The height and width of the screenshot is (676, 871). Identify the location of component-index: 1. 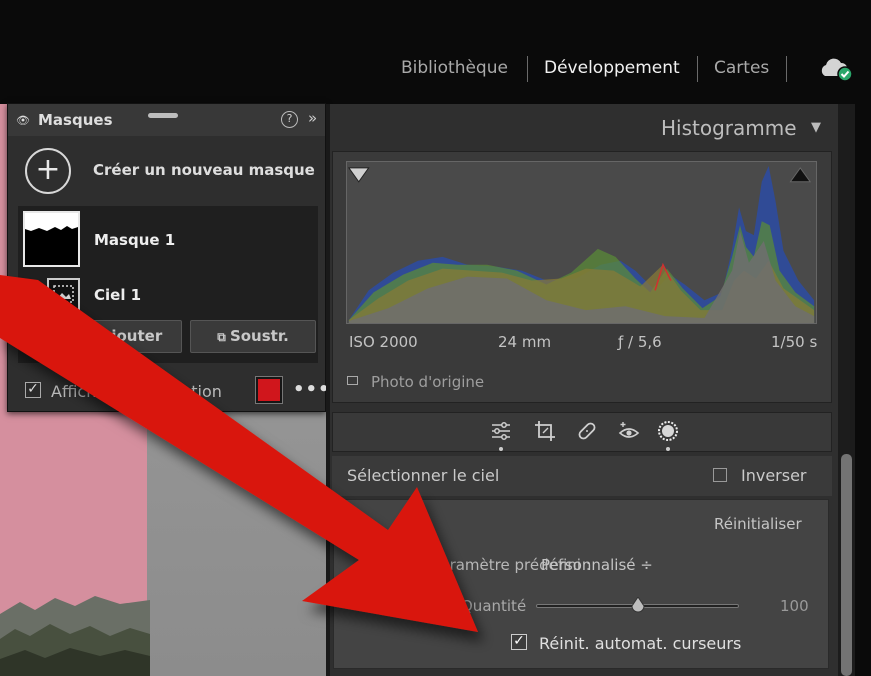
(416, 524).